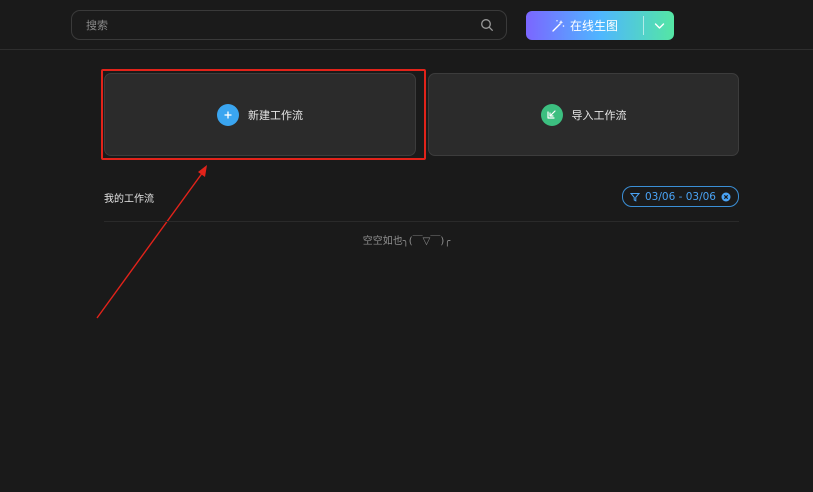 The height and width of the screenshot is (492, 813). I want to click on plus-icon, so click(228, 114).